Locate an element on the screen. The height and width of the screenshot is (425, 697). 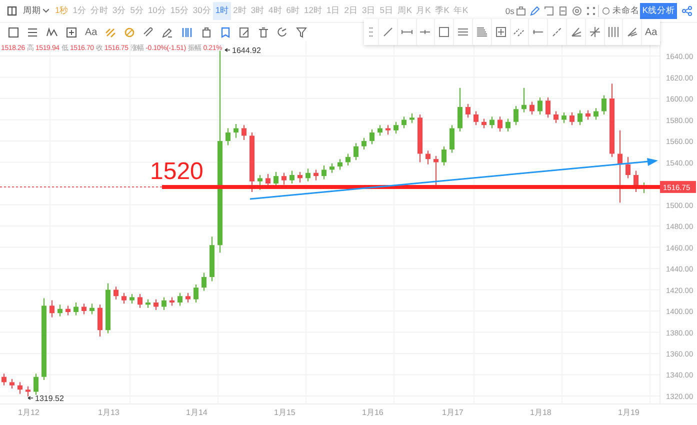
filter-icon is located at coordinates (302, 32).